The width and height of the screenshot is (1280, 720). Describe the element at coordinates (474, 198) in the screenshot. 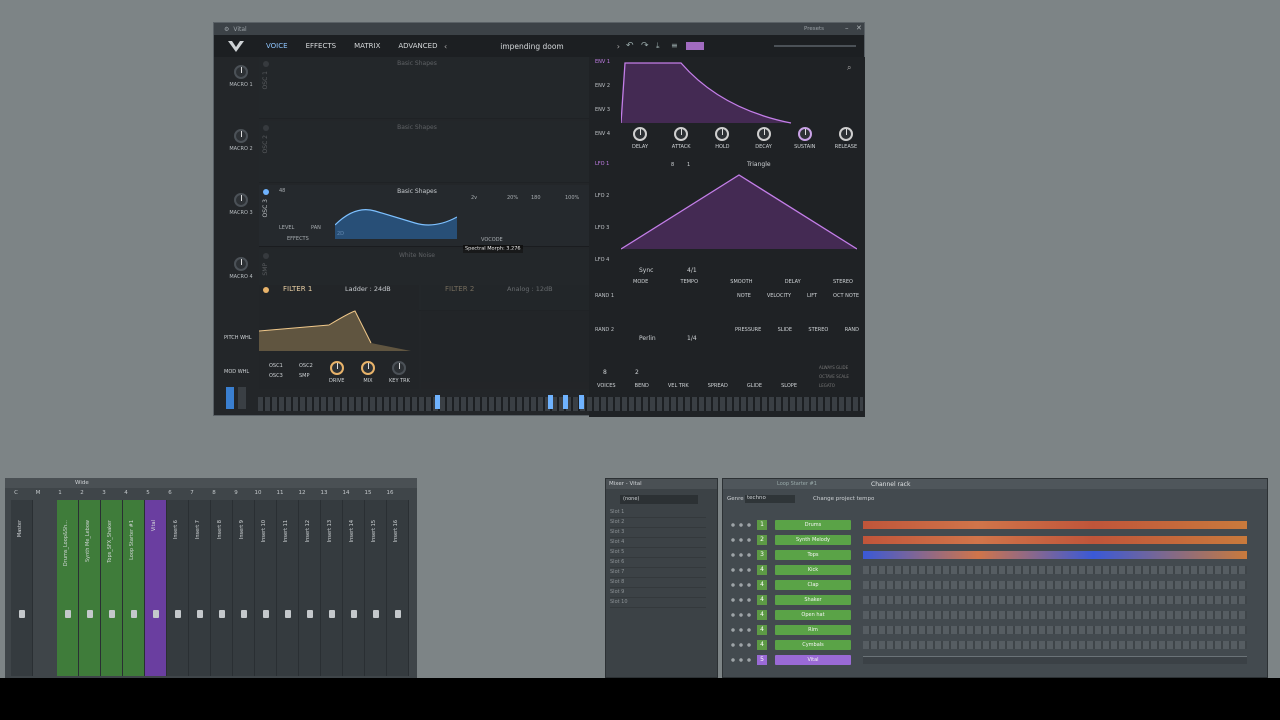

I see `osc-3-unison: 2v` at that location.